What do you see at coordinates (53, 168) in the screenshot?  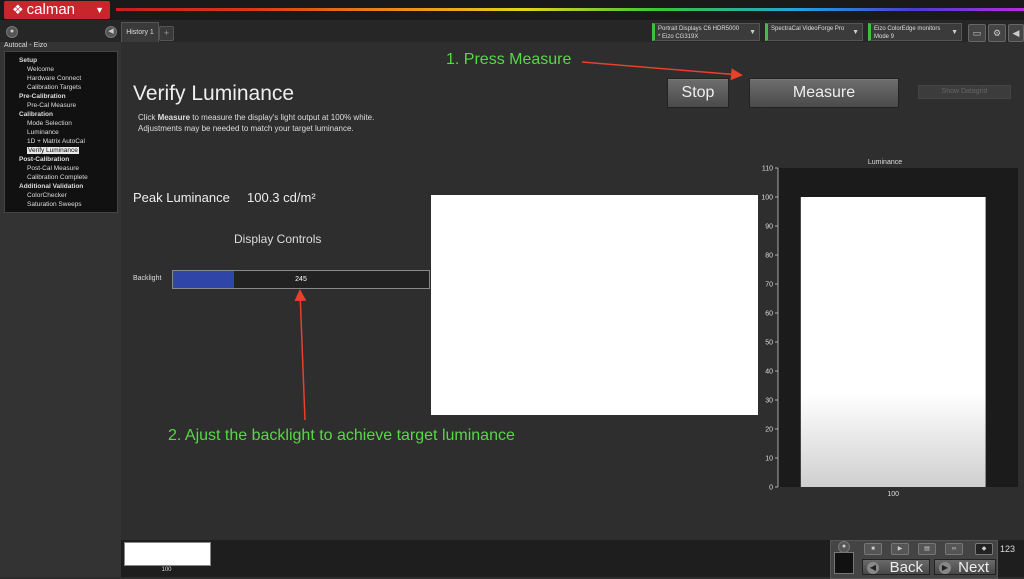 I see `sidebar-item-label: Post-Cal Measure` at bounding box center [53, 168].